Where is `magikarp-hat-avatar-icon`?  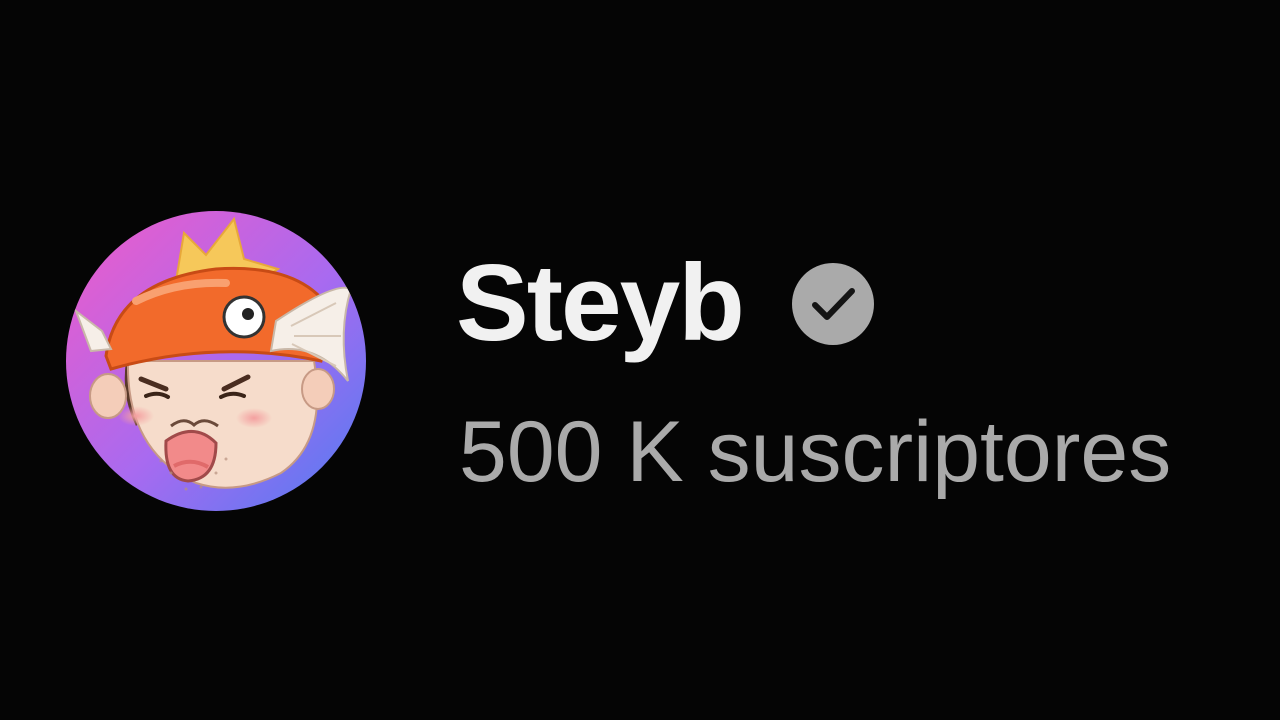
magikarp-hat-avatar-icon is located at coordinates (216, 361).